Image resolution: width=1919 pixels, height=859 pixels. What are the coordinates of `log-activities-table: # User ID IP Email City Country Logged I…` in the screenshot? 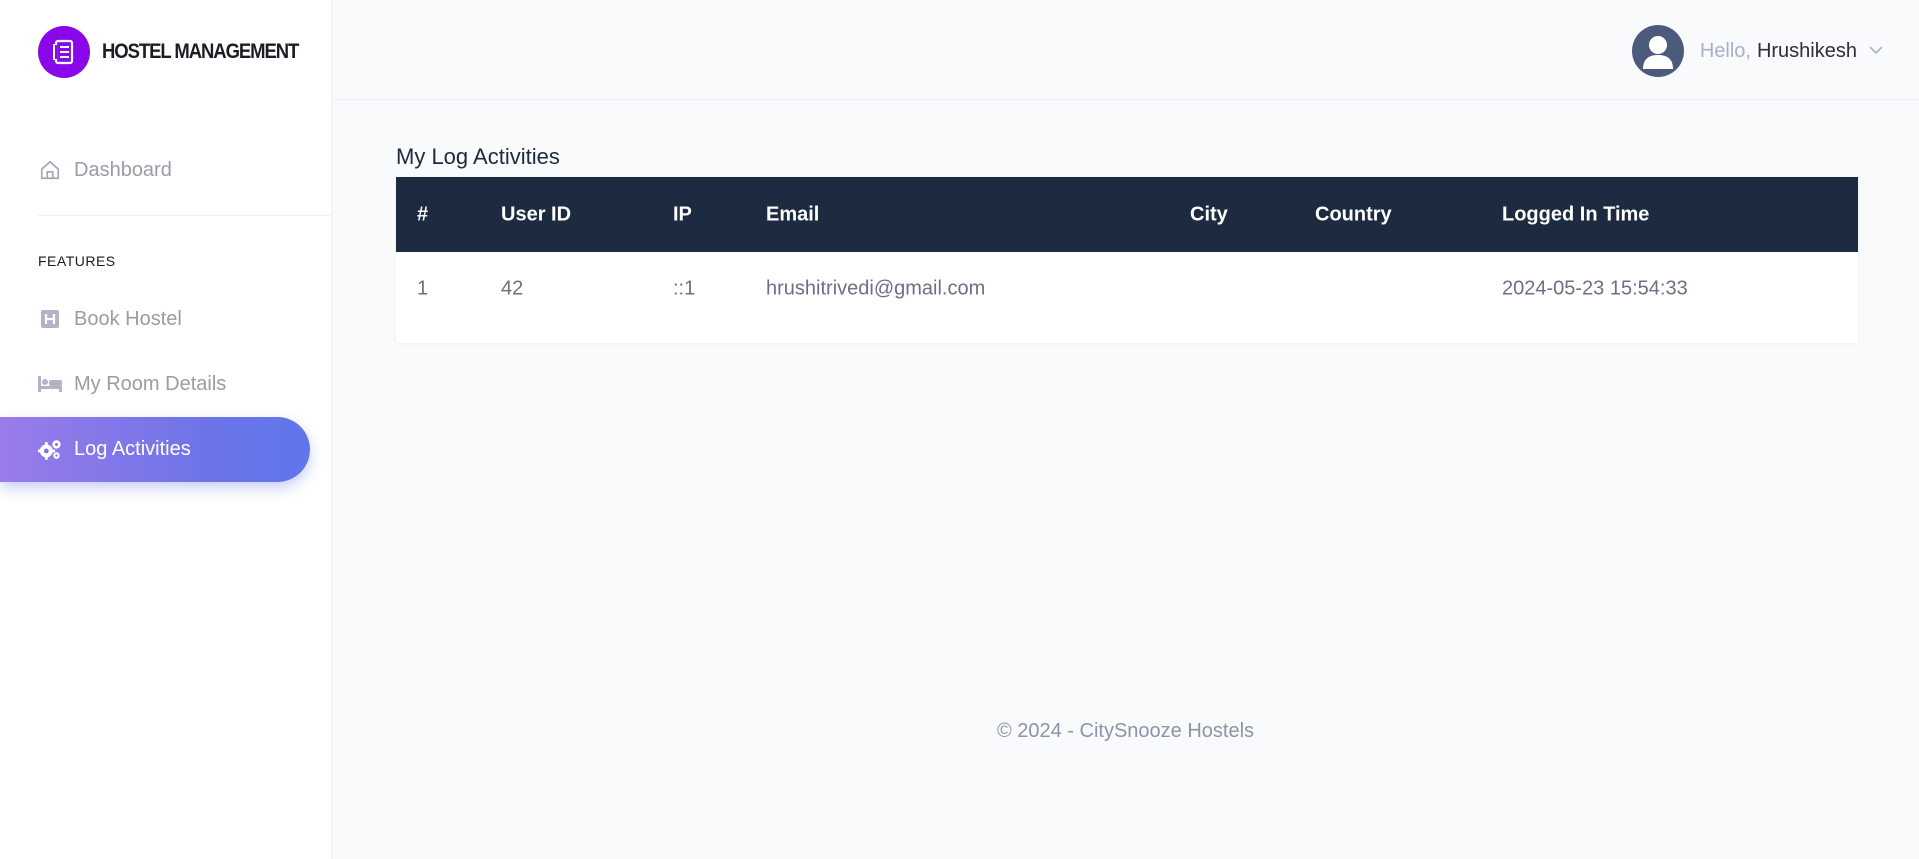 It's located at (1127, 260).